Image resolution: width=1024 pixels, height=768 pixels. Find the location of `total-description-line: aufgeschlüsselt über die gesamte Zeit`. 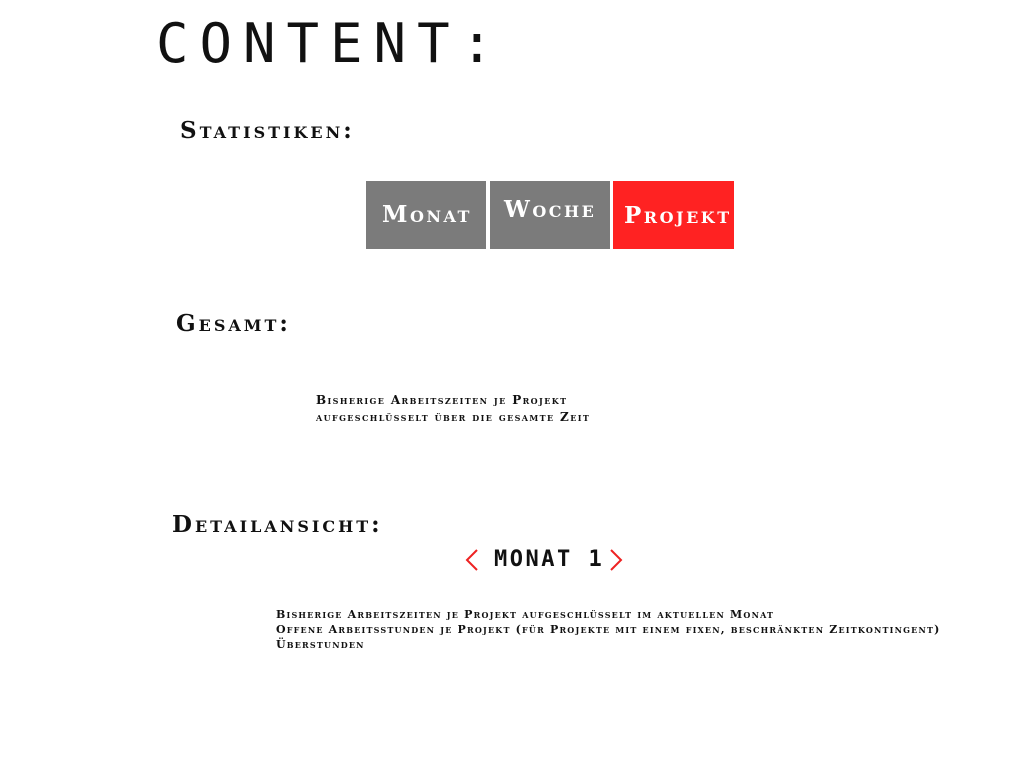

total-description-line: aufgeschlüsselt über die gesamte Zeit is located at coordinates (453, 417).